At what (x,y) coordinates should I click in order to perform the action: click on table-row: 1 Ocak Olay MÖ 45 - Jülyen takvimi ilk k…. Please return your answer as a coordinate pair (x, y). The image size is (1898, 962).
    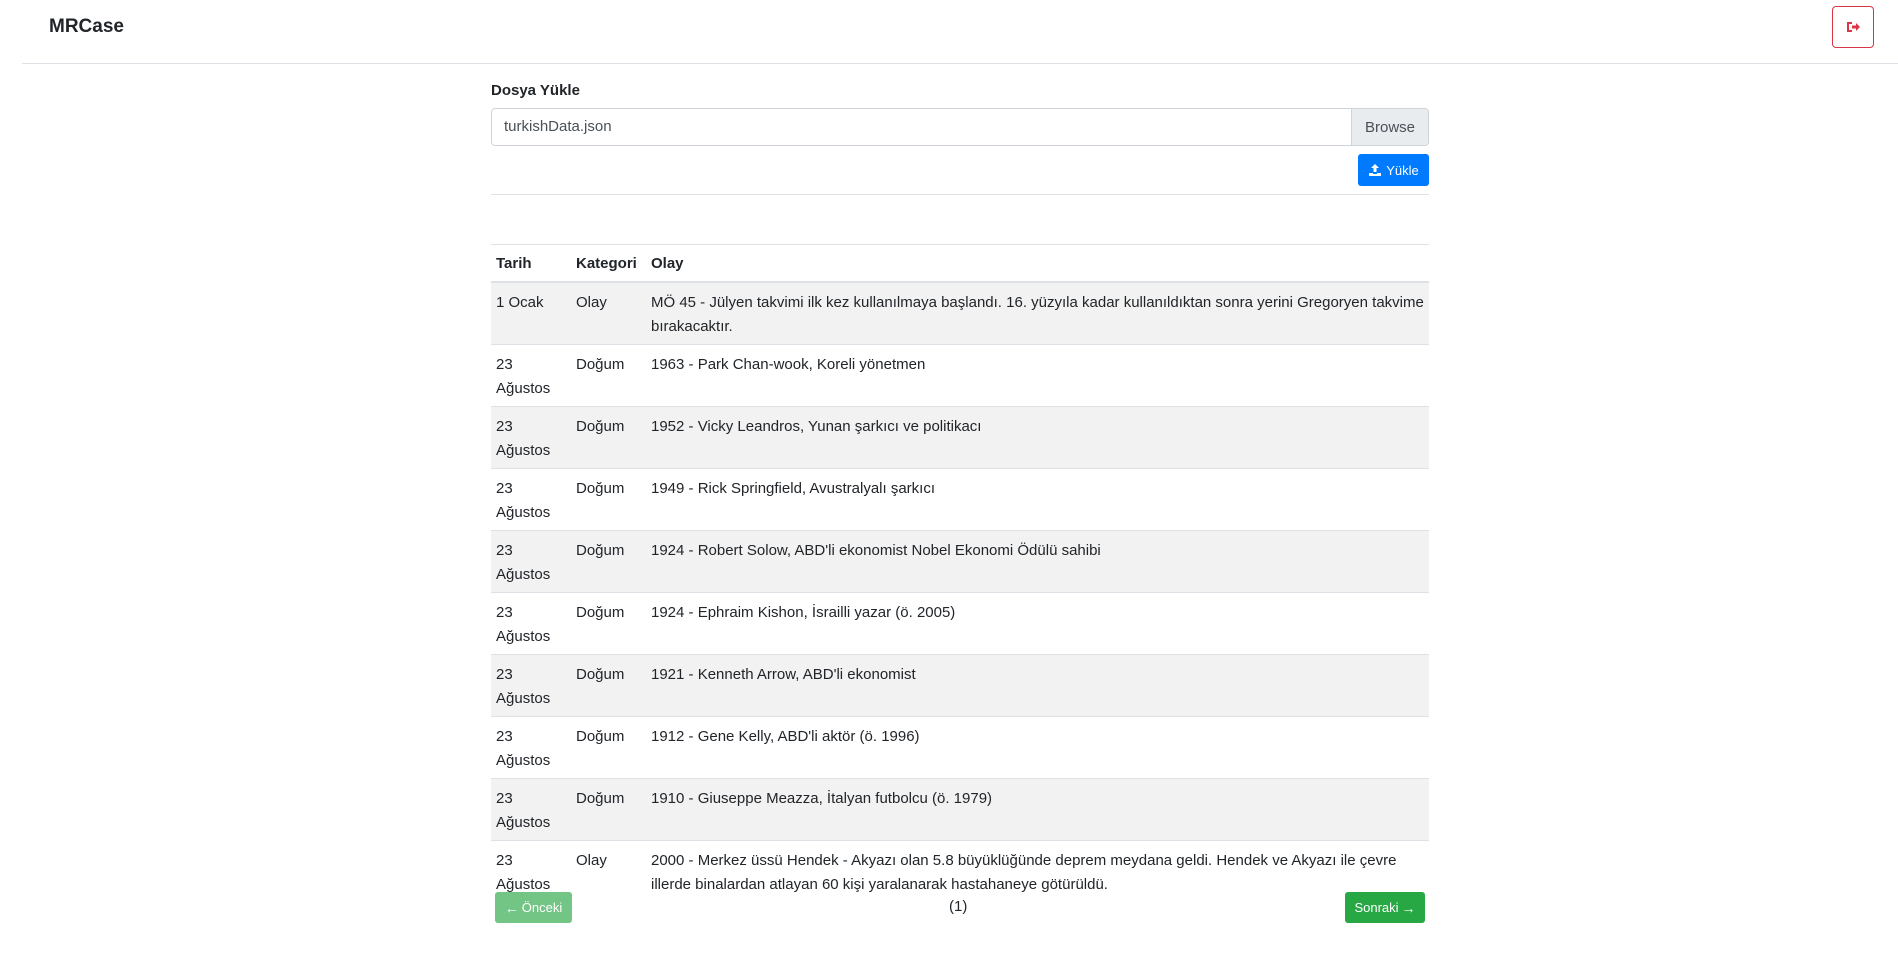
    Looking at the image, I should click on (960, 312).